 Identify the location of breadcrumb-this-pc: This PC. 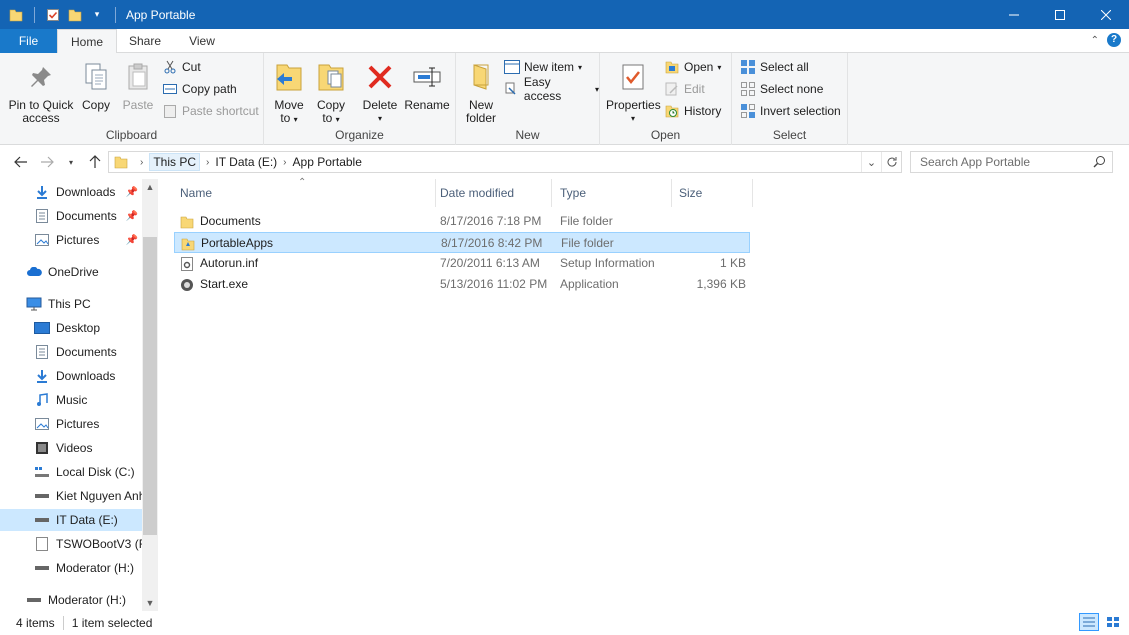
(175, 162).